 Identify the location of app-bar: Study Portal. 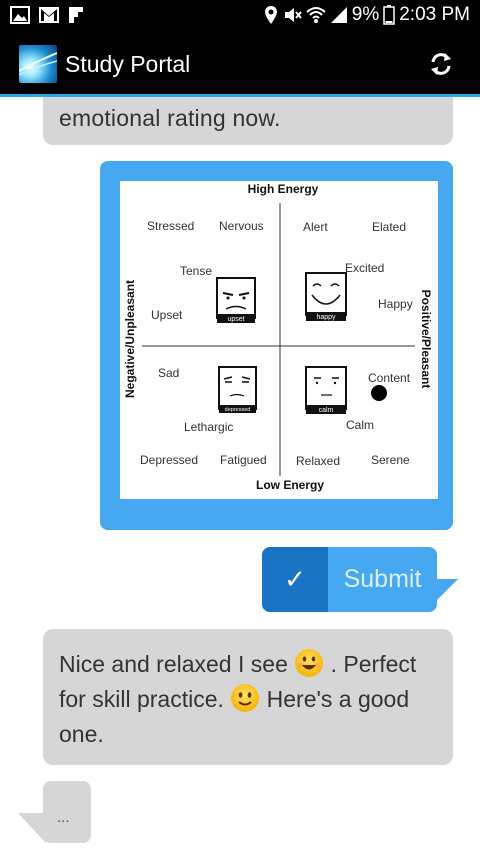
(240, 63).